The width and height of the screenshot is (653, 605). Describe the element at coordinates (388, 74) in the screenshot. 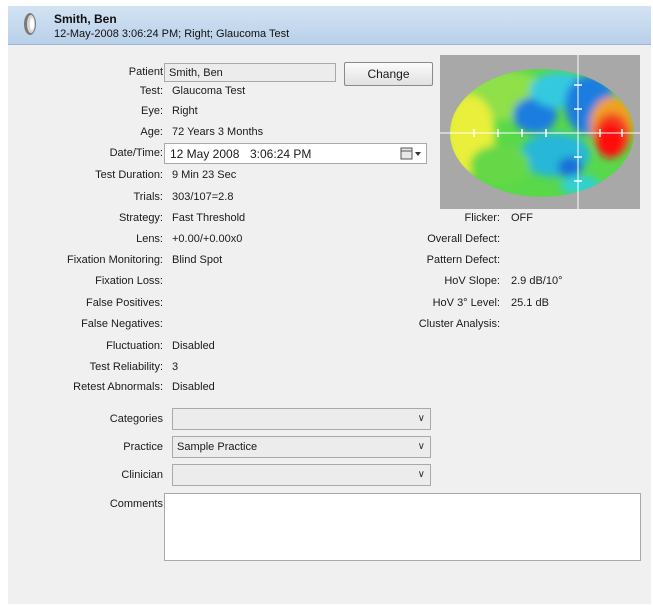

I see `change-button: Change` at that location.